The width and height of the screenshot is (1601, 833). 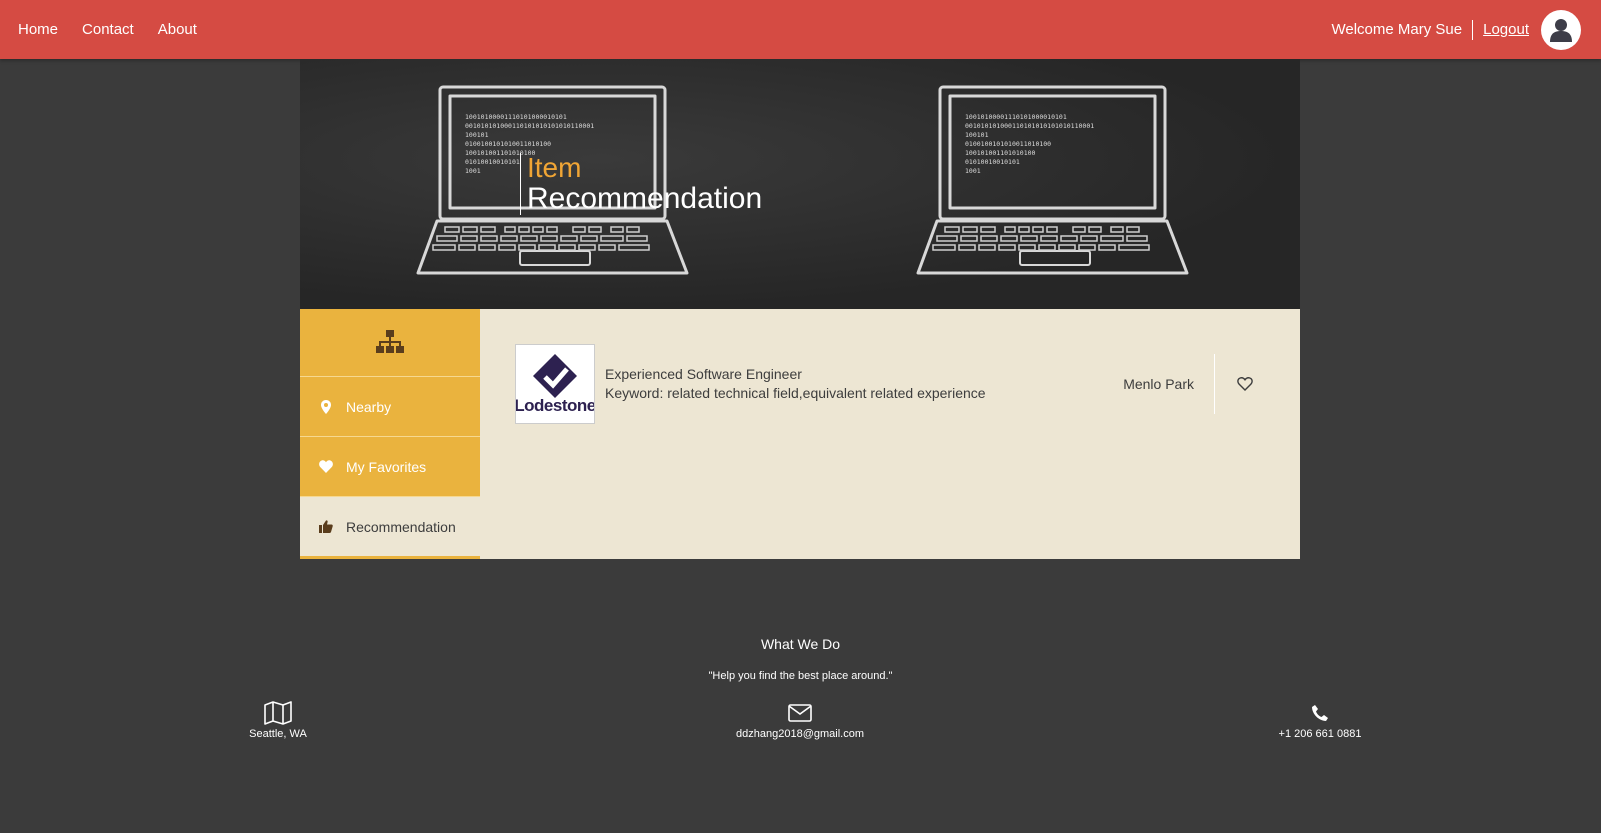 I want to click on nav-contact-link: Contact, so click(x=108, y=29).